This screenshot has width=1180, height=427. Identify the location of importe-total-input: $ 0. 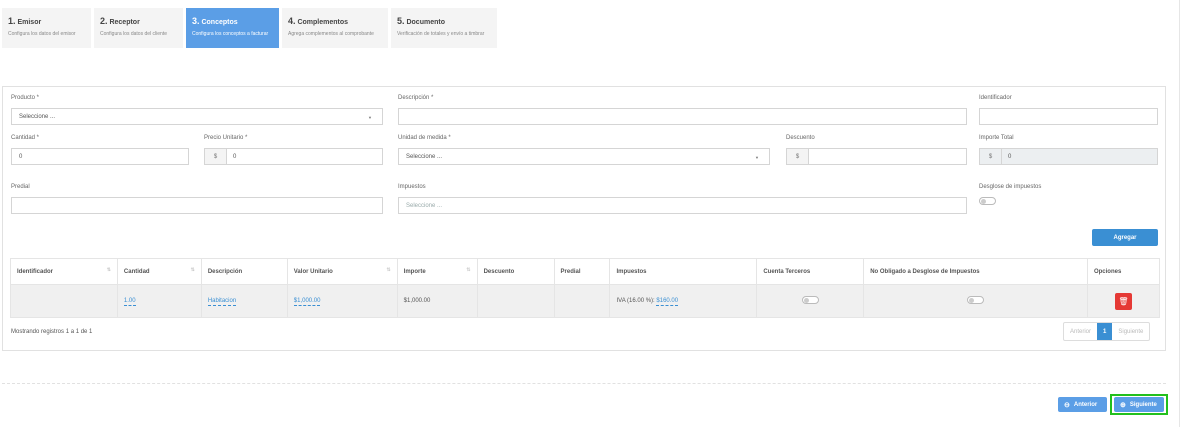
(1068, 156).